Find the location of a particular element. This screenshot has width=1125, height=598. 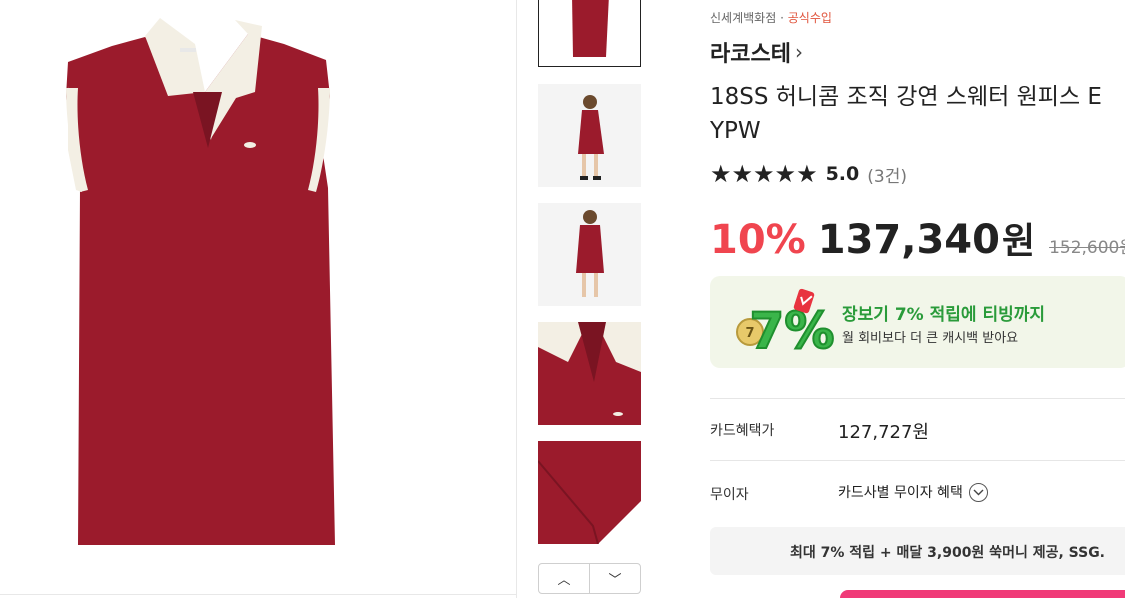

chevron-down-icon: ﹀ is located at coordinates (615, 580).